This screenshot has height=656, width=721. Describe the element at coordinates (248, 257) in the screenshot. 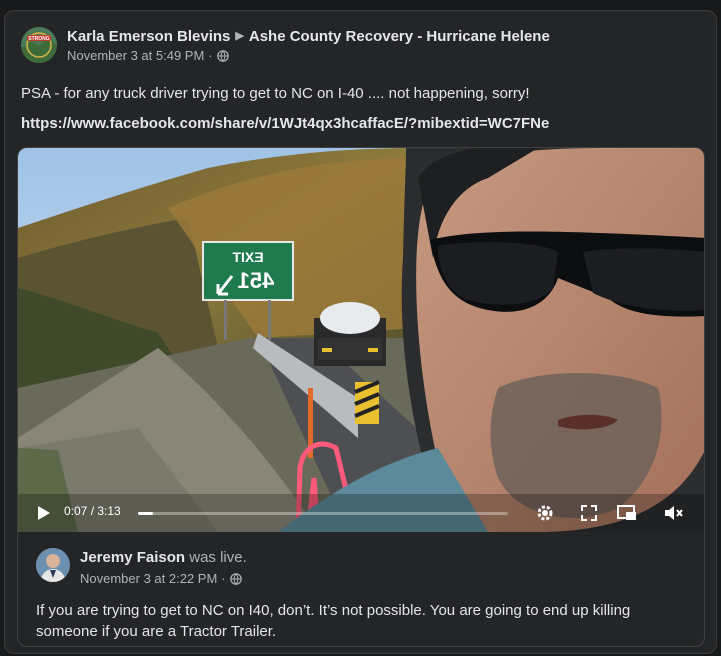

I see `sign-text-line1: EXIT` at that location.